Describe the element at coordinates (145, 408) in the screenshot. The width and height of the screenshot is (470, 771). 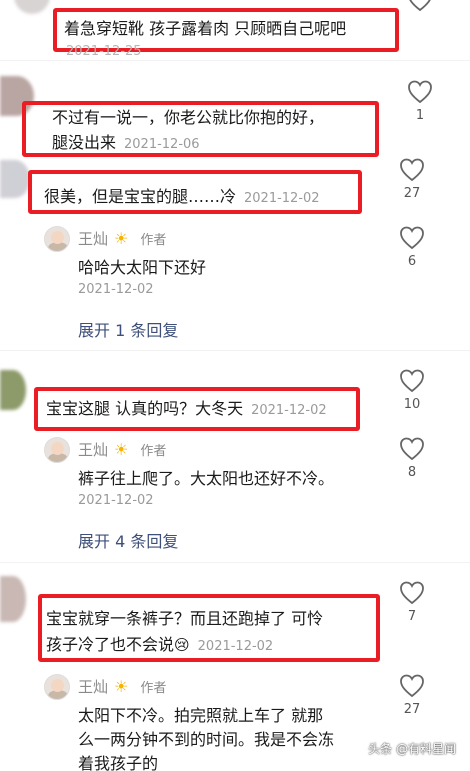
I see `comment-text-body: 宝宝这腿 认真的吗？大冬天` at that location.